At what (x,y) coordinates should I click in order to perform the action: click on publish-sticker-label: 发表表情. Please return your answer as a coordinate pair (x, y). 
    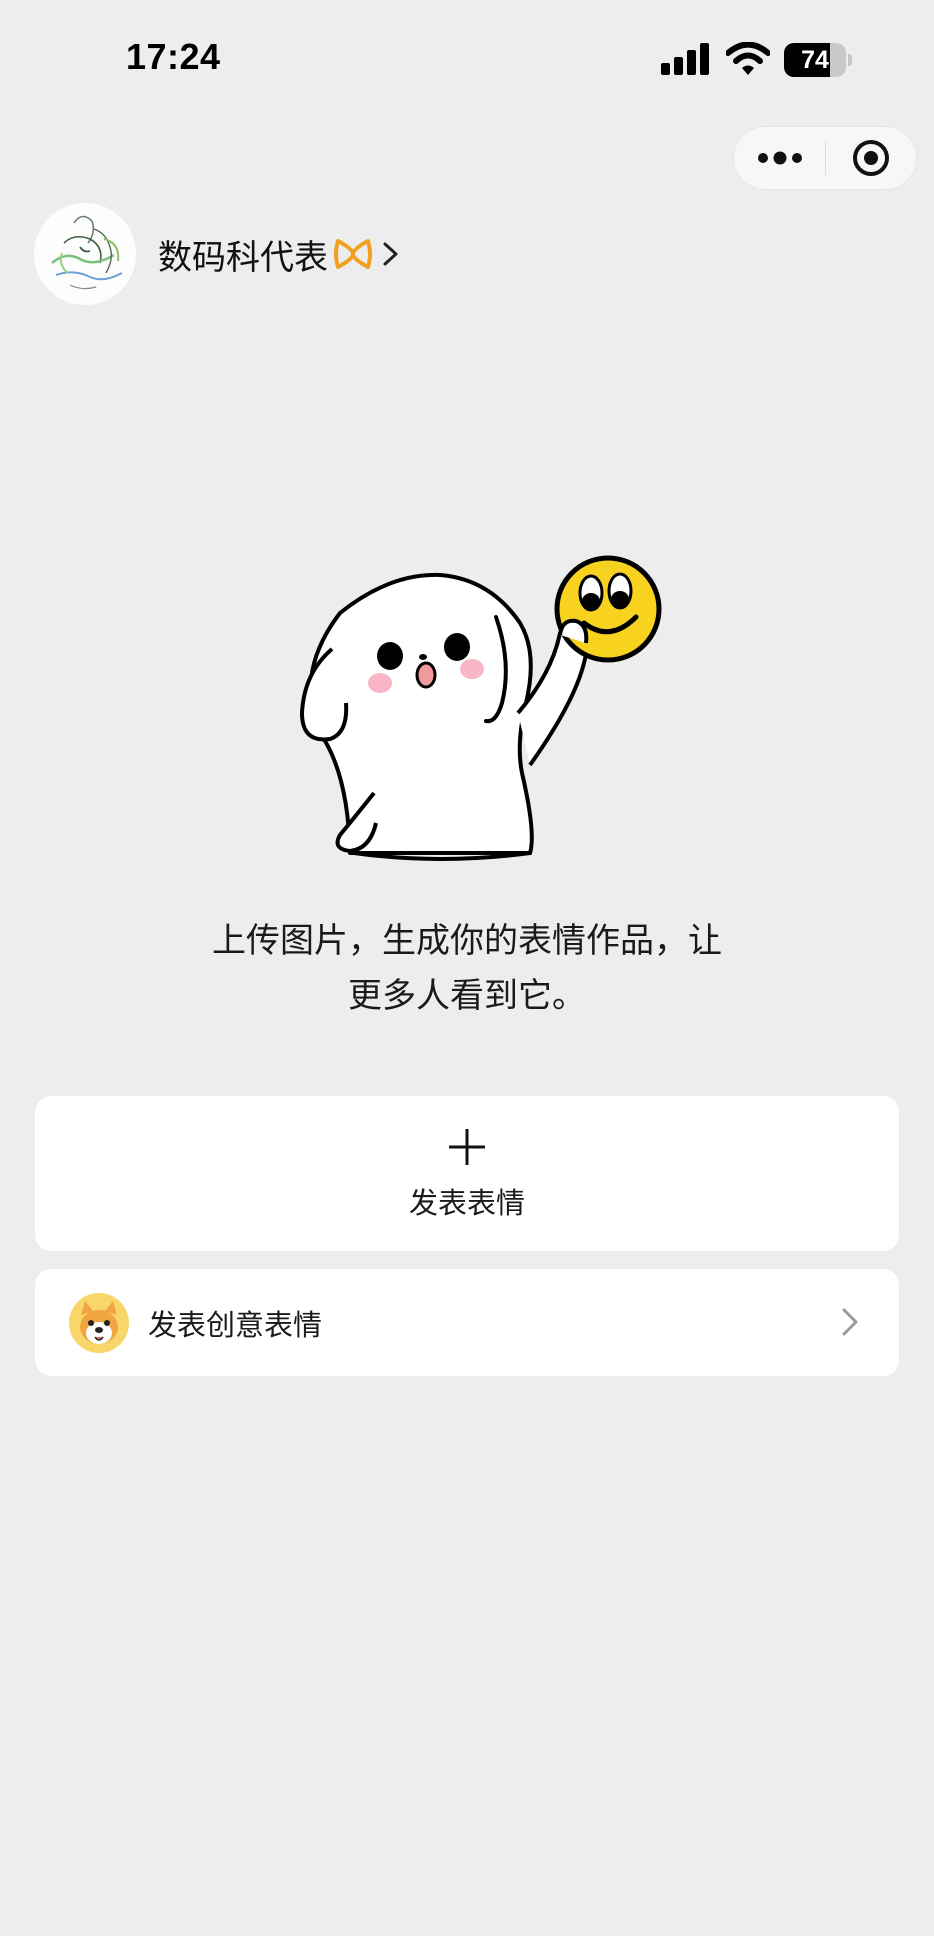
    Looking at the image, I should click on (466, 1203).